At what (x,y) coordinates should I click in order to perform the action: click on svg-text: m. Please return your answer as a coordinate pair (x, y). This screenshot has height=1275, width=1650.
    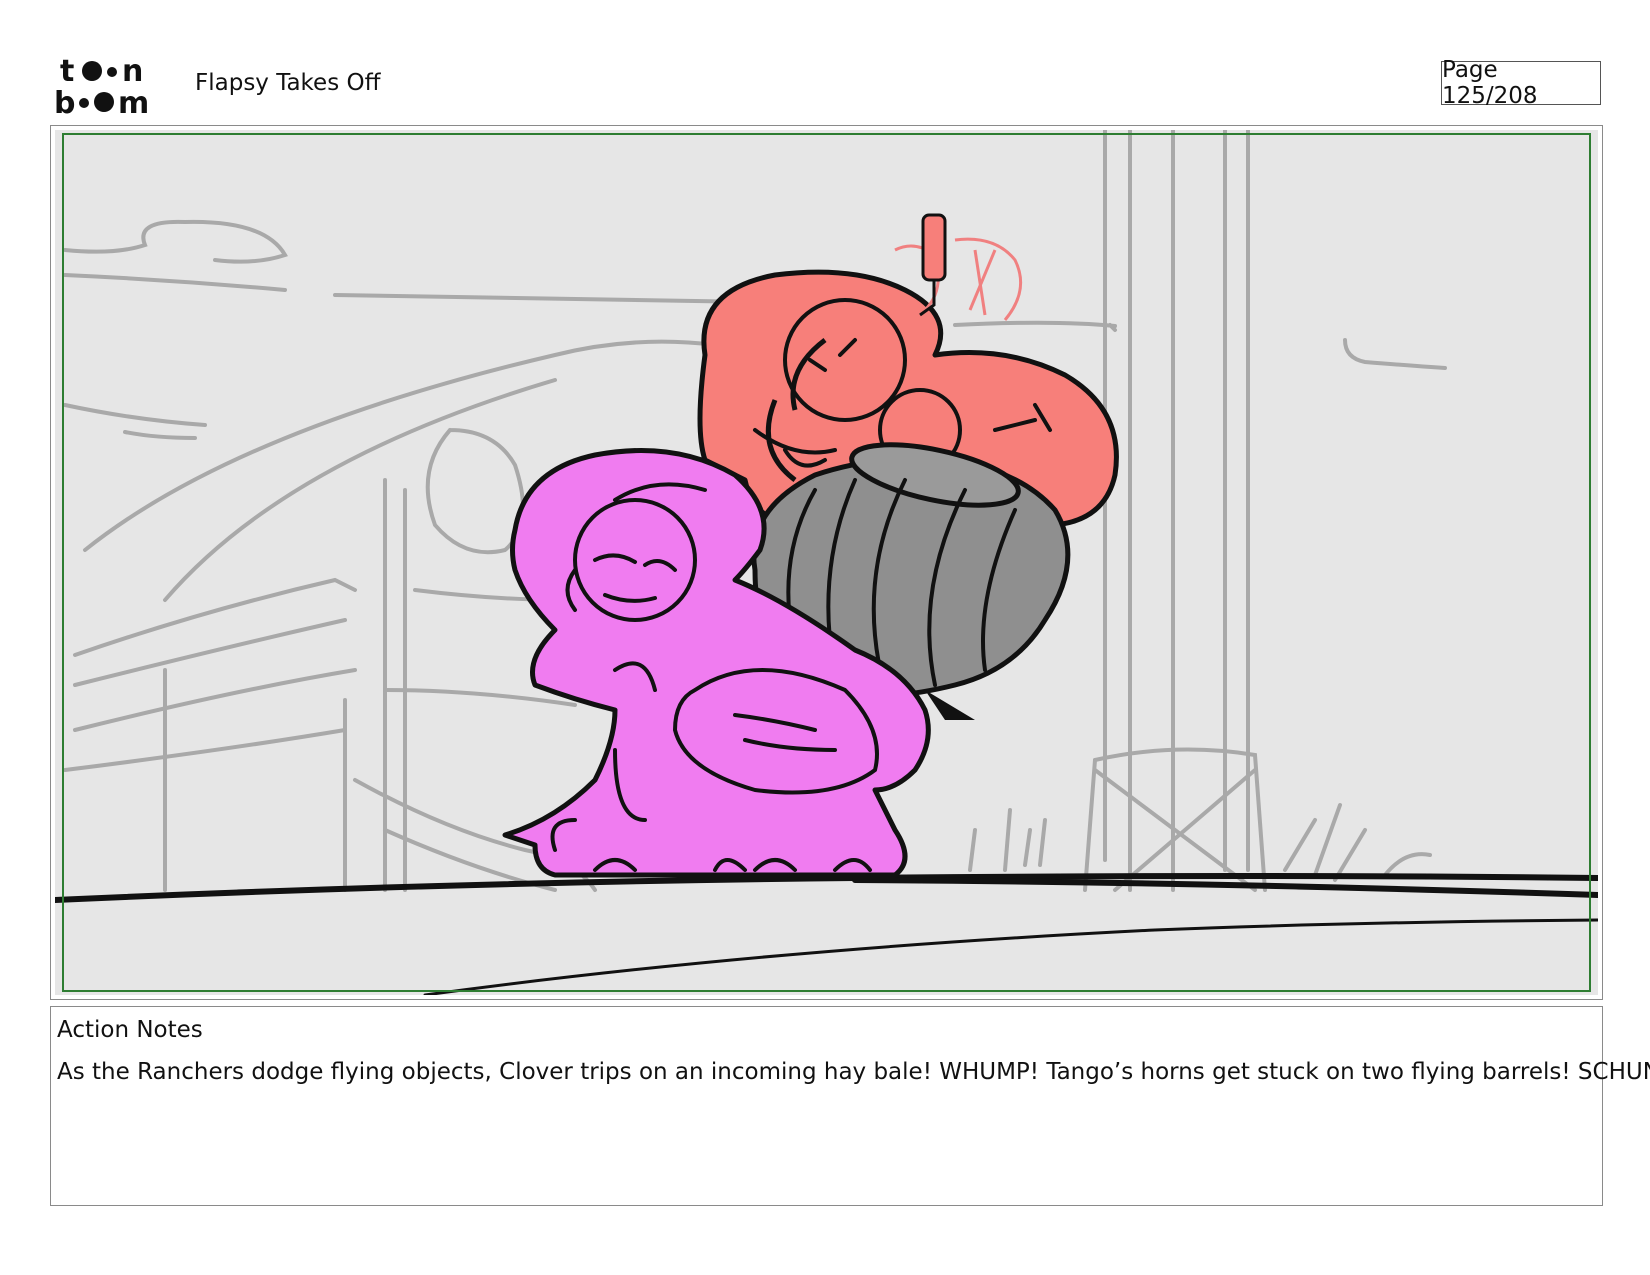
    Looking at the image, I should click on (133, 101).